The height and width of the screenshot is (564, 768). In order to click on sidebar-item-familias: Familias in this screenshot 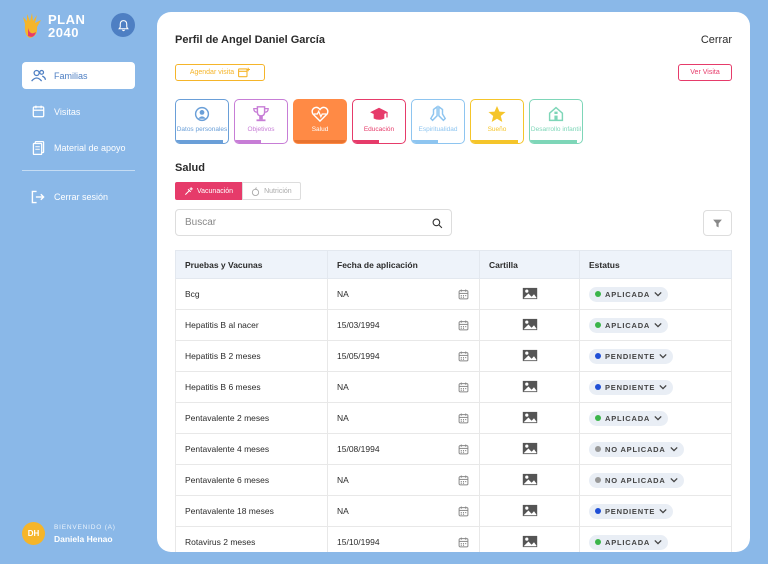, I will do `click(78, 75)`.